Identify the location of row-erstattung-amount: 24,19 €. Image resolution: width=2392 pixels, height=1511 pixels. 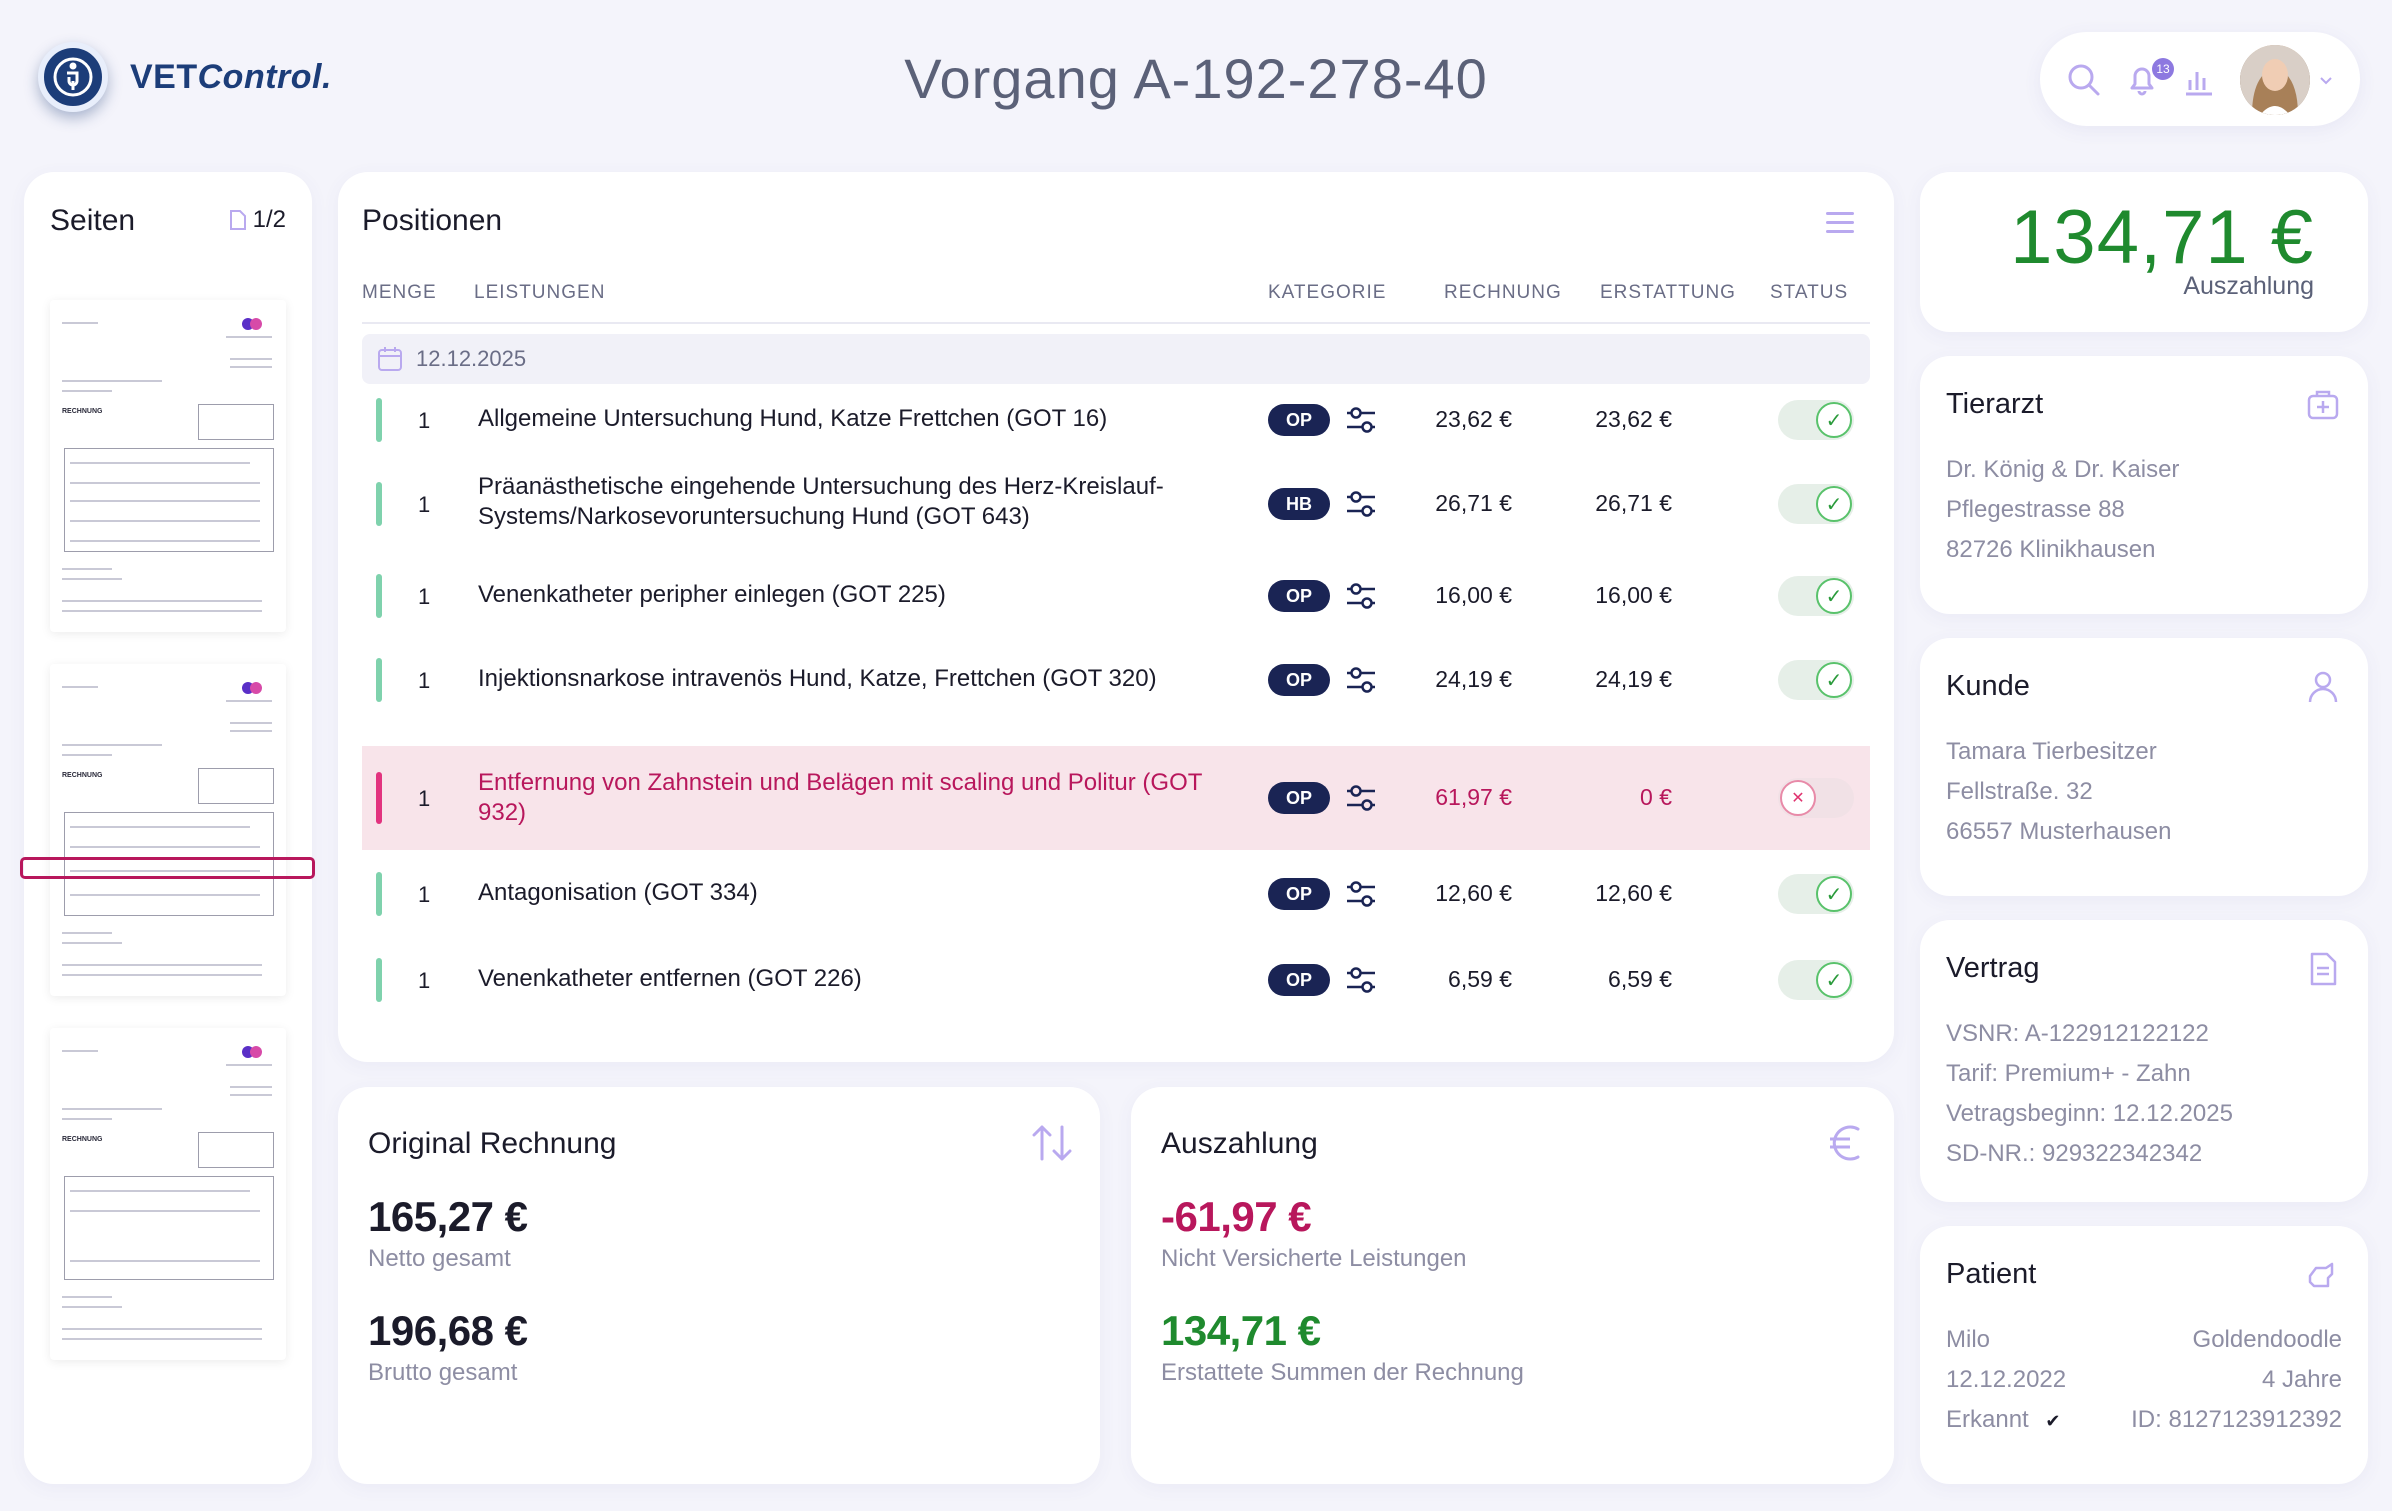
(1633, 679).